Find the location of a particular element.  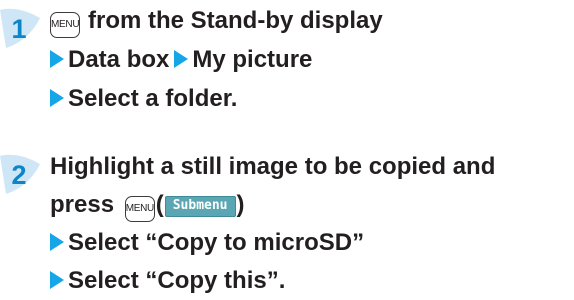

step-2-text-highlight: Highlight a still image to be copied and is located at coordinates (273, 166).